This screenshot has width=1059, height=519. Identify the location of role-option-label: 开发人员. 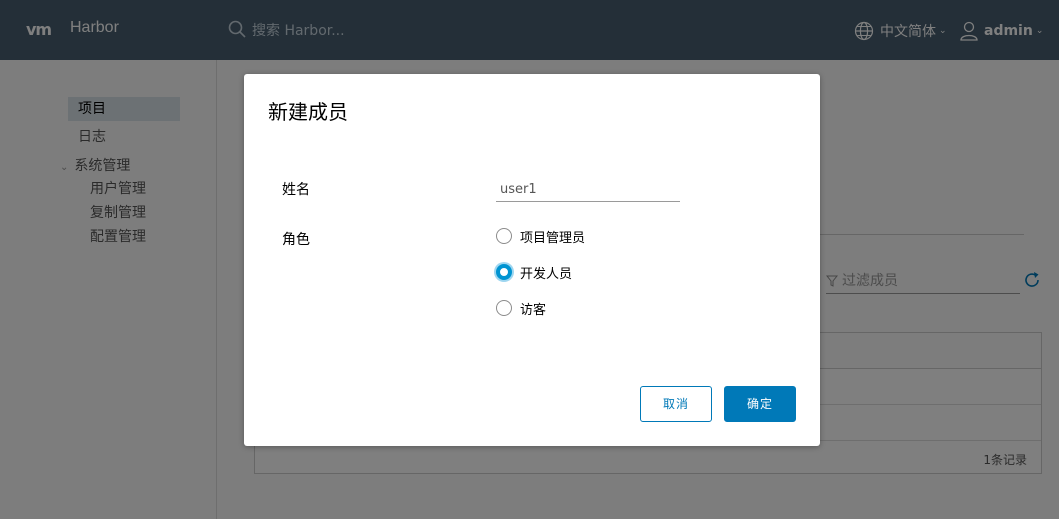
(546, 274).